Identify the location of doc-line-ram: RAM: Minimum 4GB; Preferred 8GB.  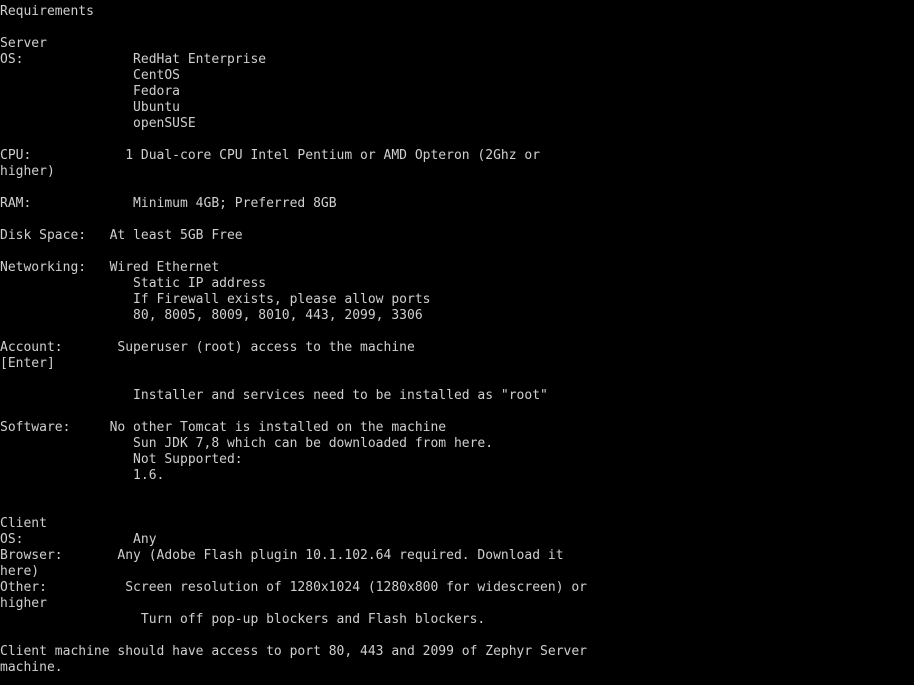
(168, 203).